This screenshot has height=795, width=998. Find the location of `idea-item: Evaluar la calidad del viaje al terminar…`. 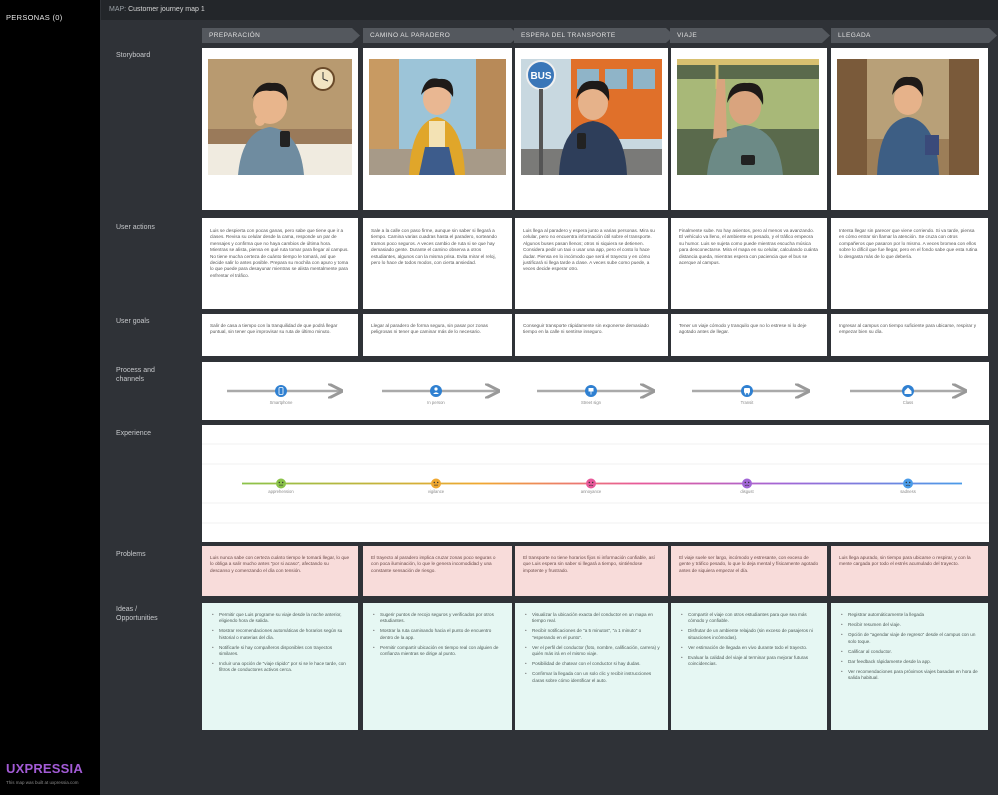

idea-item: Evaluar la calidad del viaje al terminar… is located at coordinates (749, 661).